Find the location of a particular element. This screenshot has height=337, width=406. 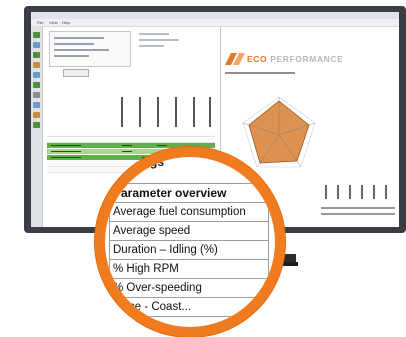

parameter-row: Average speed is located at coordinates (189, 231).